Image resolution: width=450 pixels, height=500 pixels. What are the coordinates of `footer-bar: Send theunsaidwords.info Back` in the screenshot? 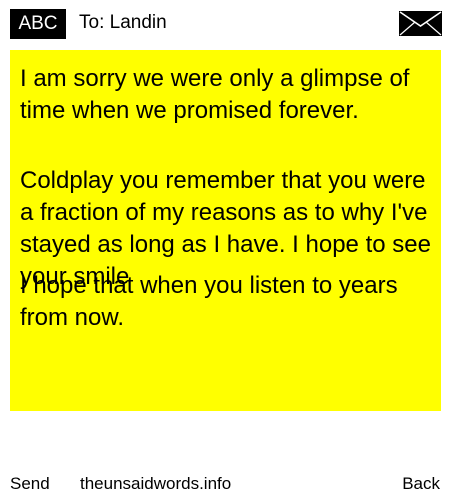 It's located at (225, 485).